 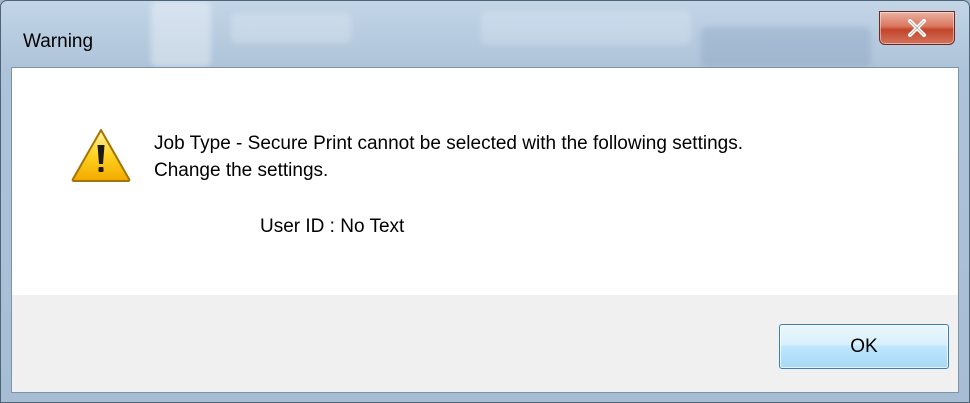 I want to click on ok-button: OK, so click(x=864, y=346).